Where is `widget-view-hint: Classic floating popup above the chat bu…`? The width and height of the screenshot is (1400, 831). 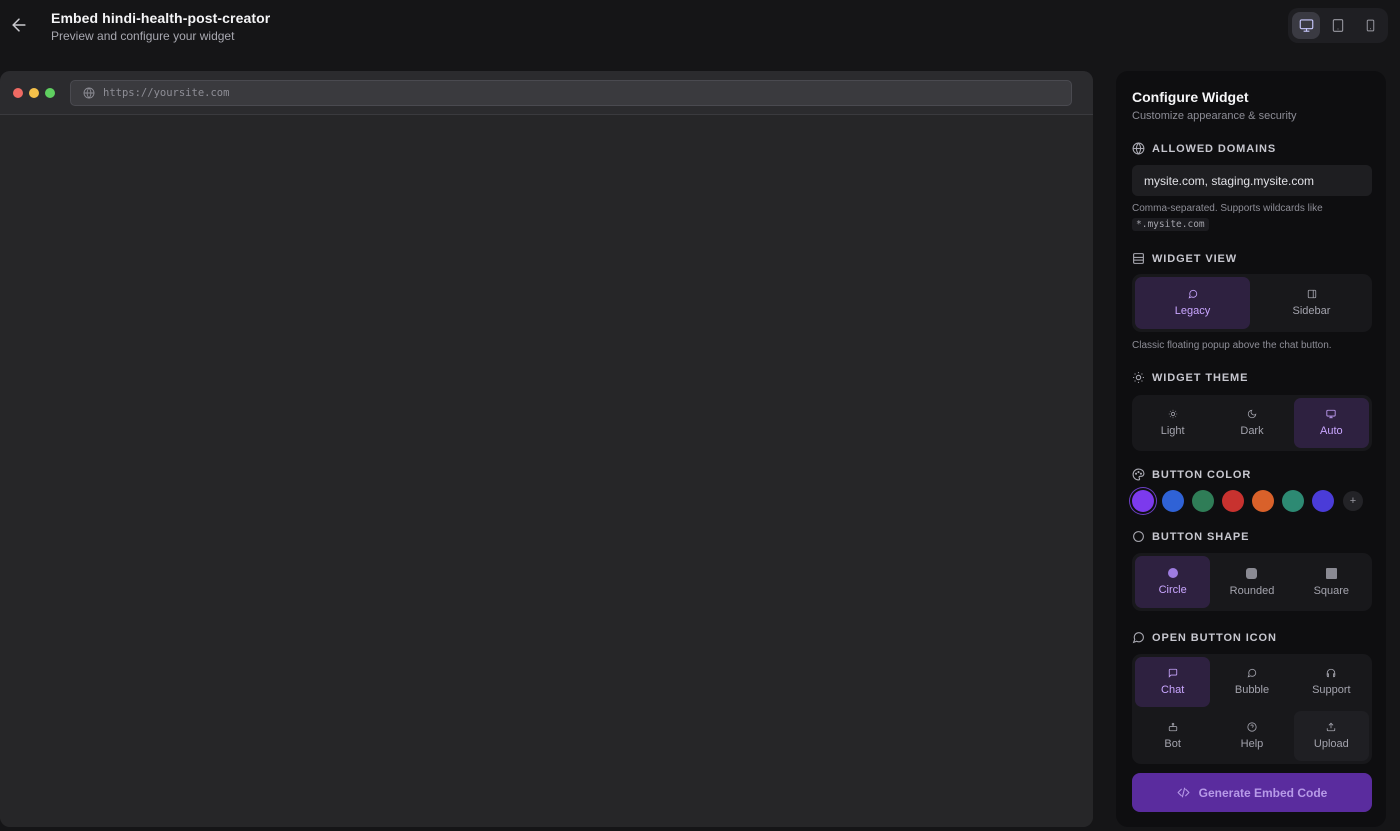 widget-view-hint: Classic floating popup above the chat bu… is located at coordinates (1232, 345).